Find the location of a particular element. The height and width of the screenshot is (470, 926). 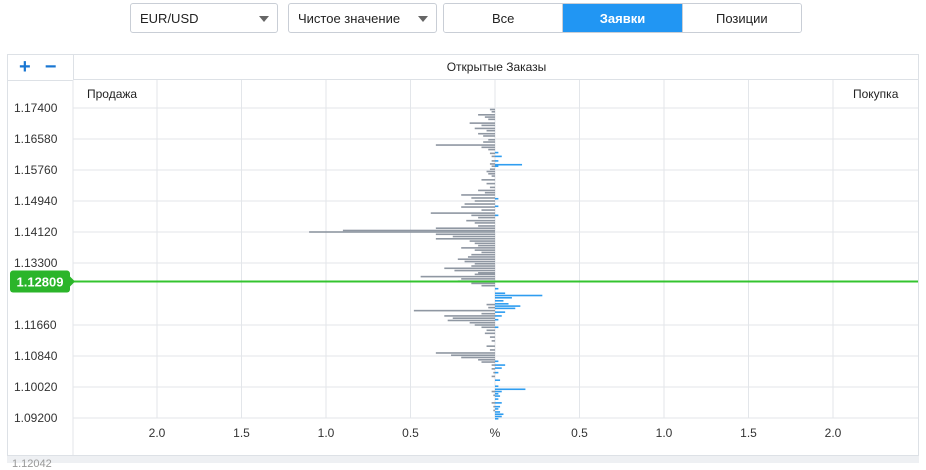

footer-strip is located at coordinates (463, 459).